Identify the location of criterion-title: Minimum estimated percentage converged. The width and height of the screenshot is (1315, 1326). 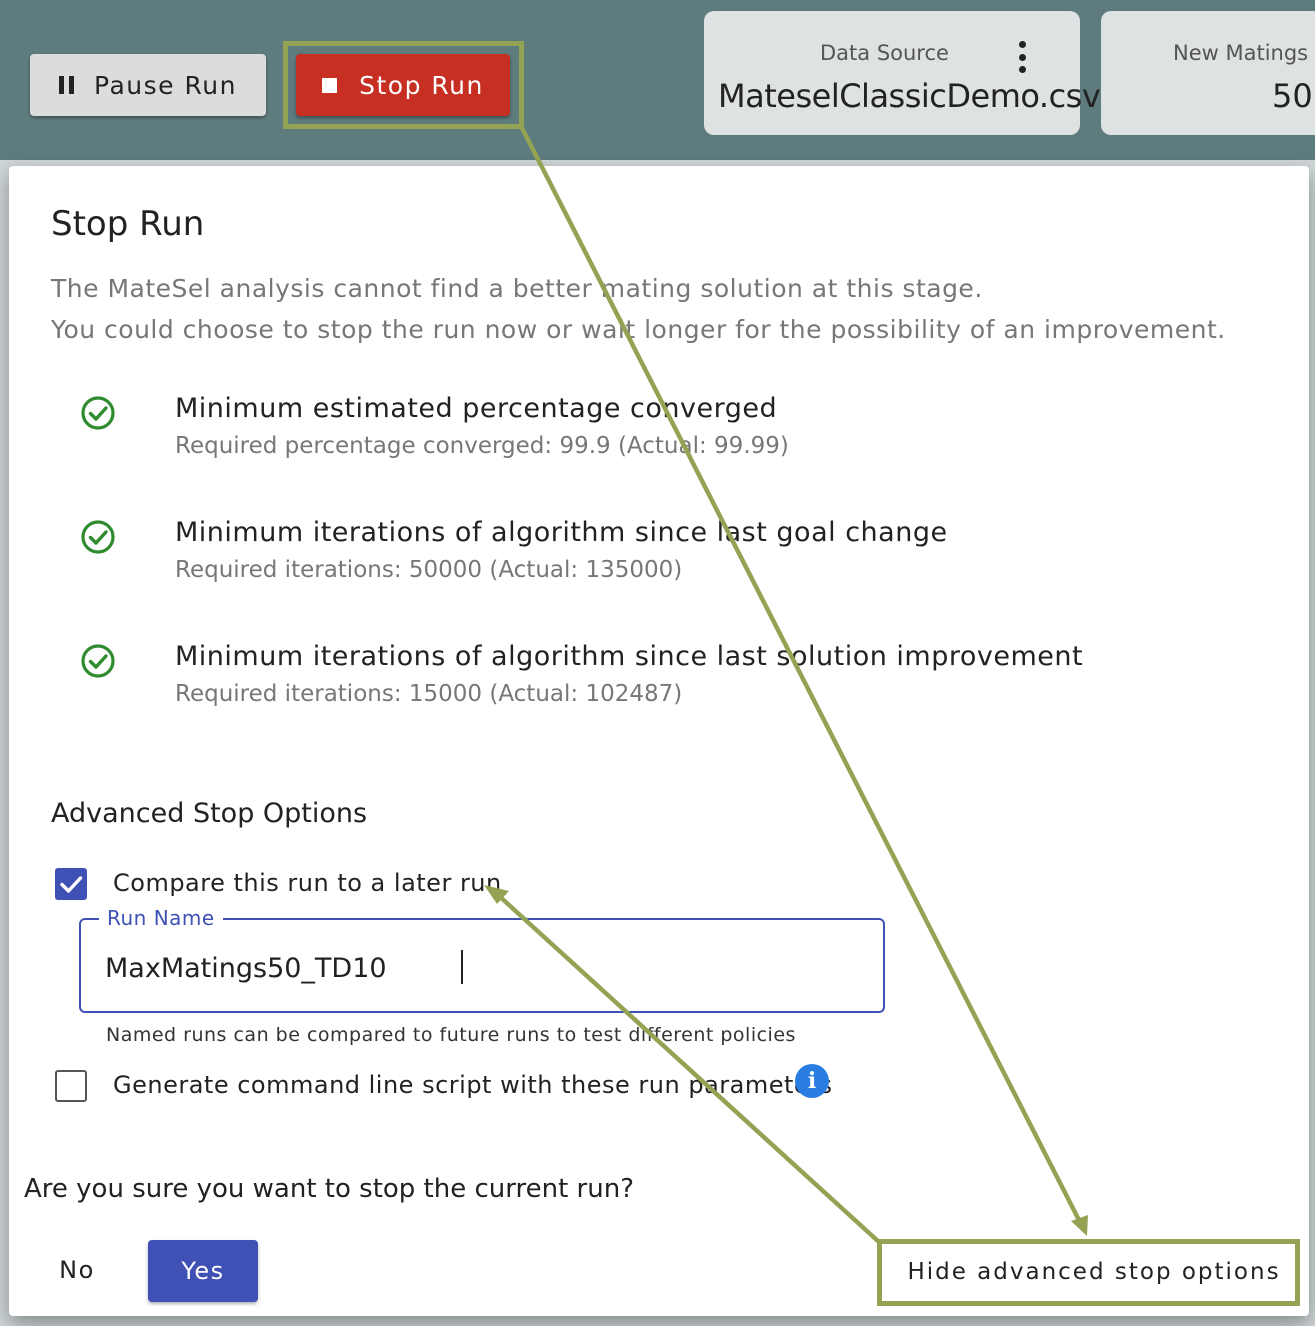
(476, 408).